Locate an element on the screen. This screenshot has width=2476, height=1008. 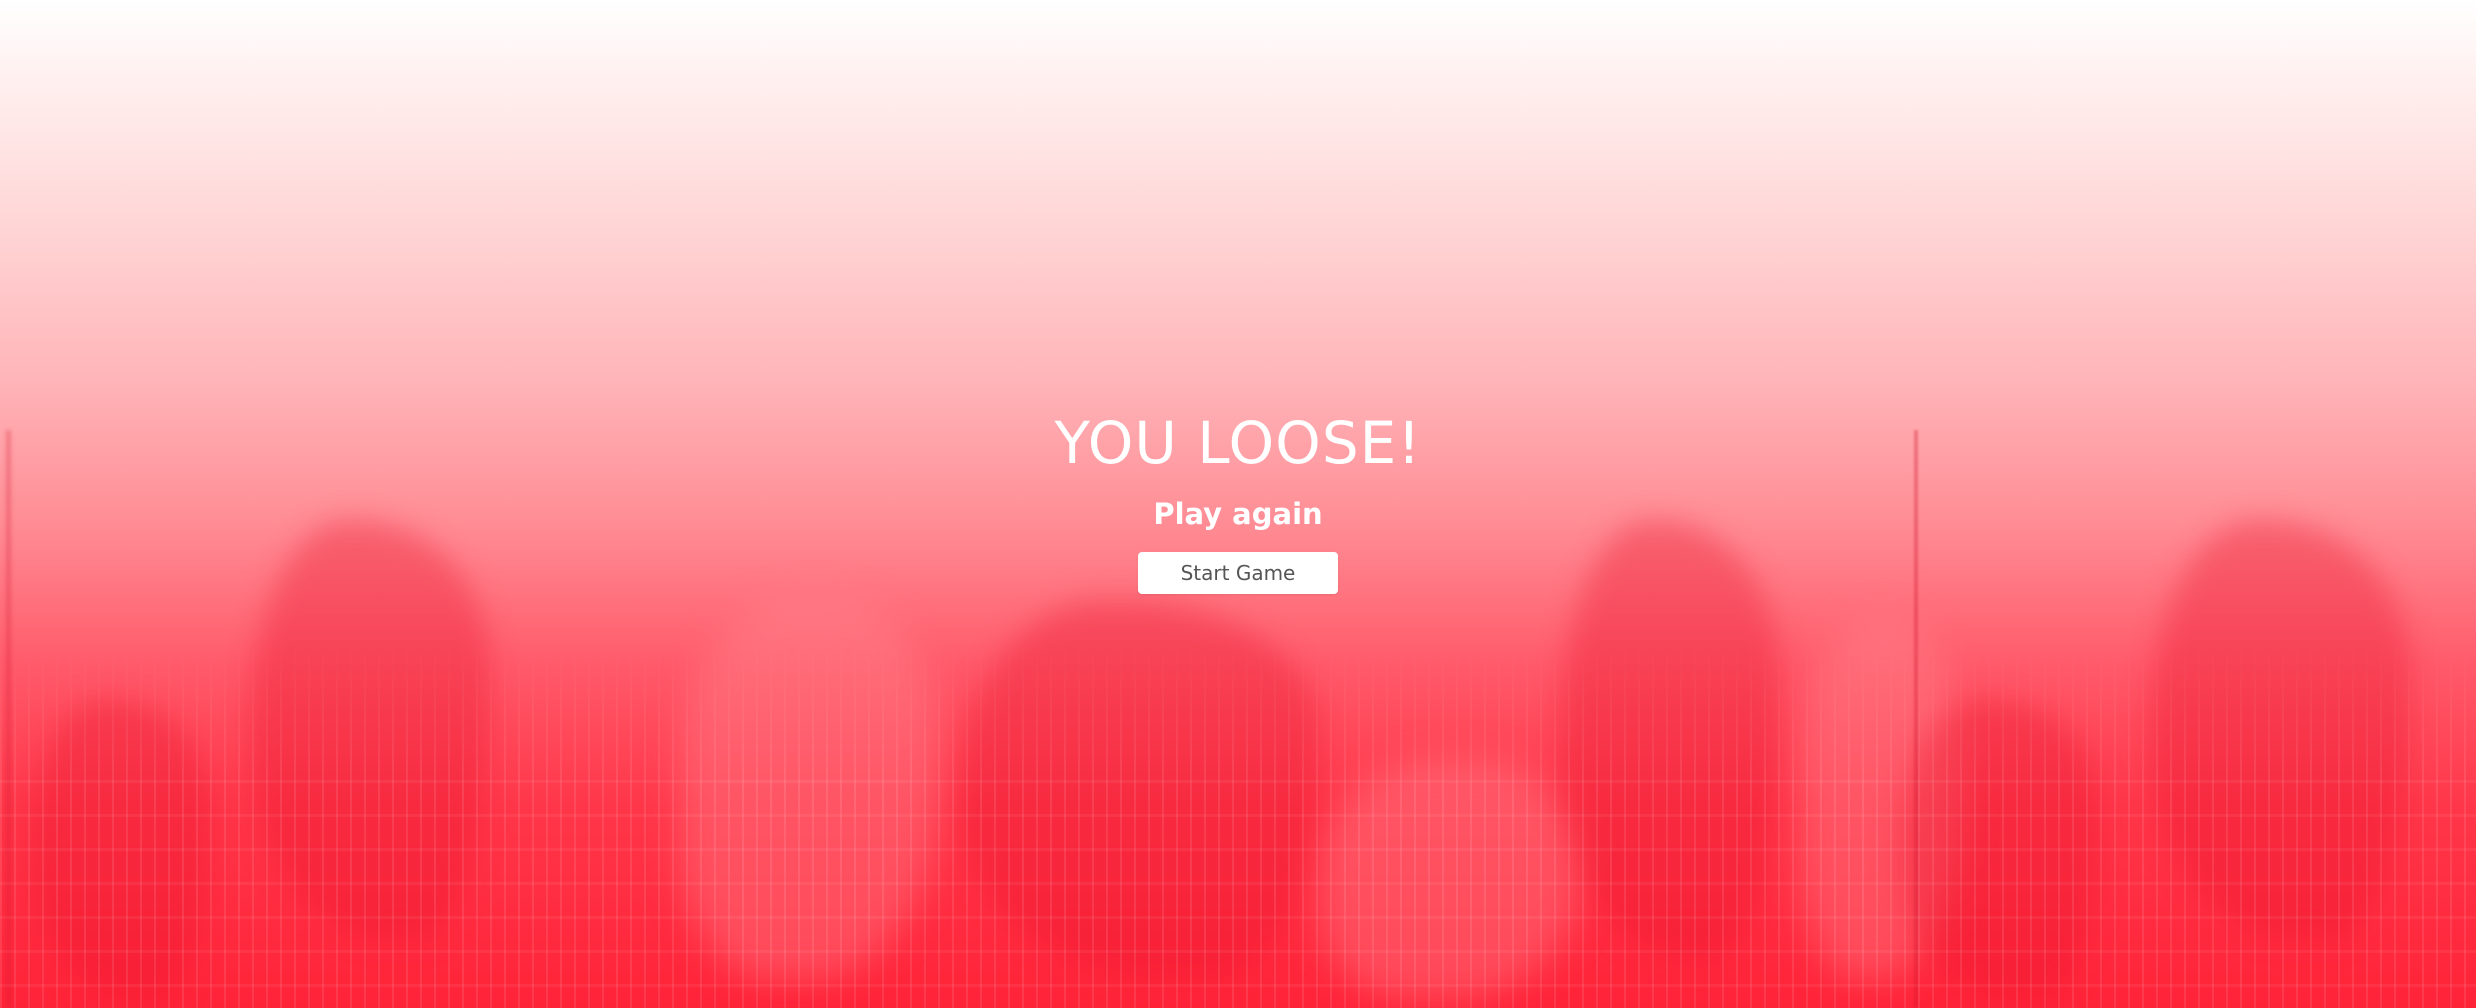
start-game-button: Start Game is located at coordinates (1238, 573).